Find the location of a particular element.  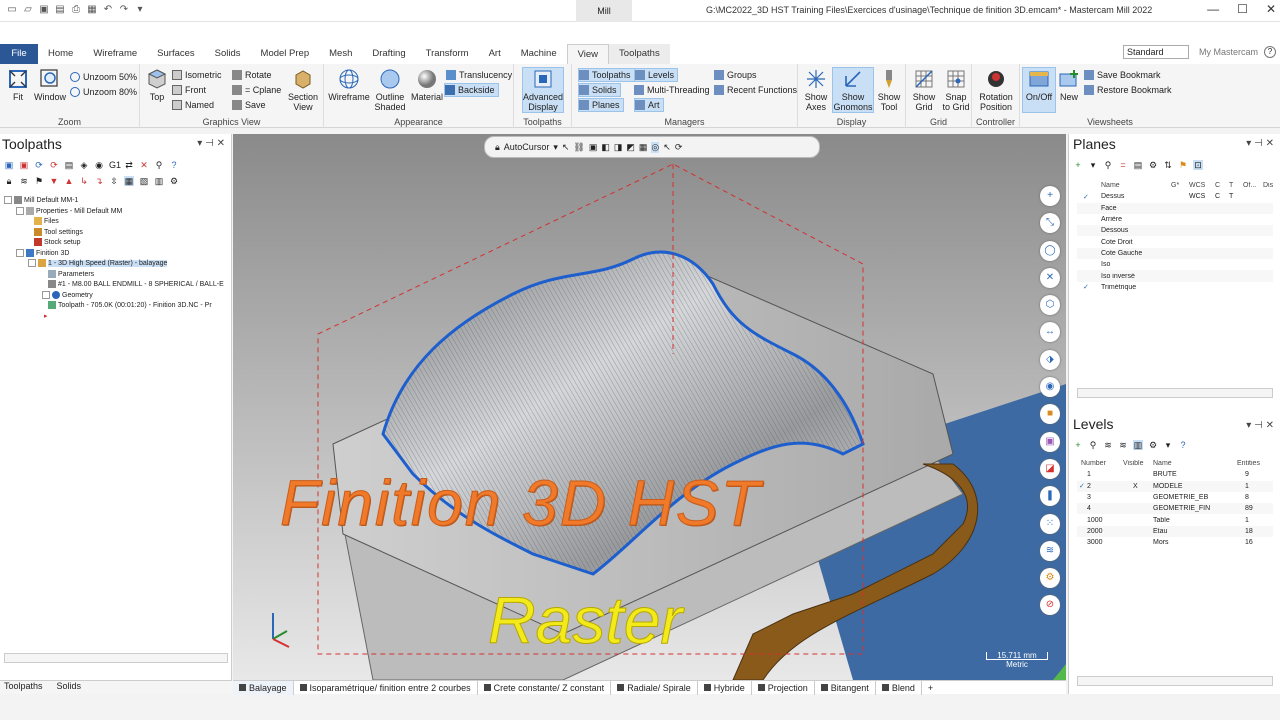

verify-icon: ◈ is located at coordinates (84, 165).